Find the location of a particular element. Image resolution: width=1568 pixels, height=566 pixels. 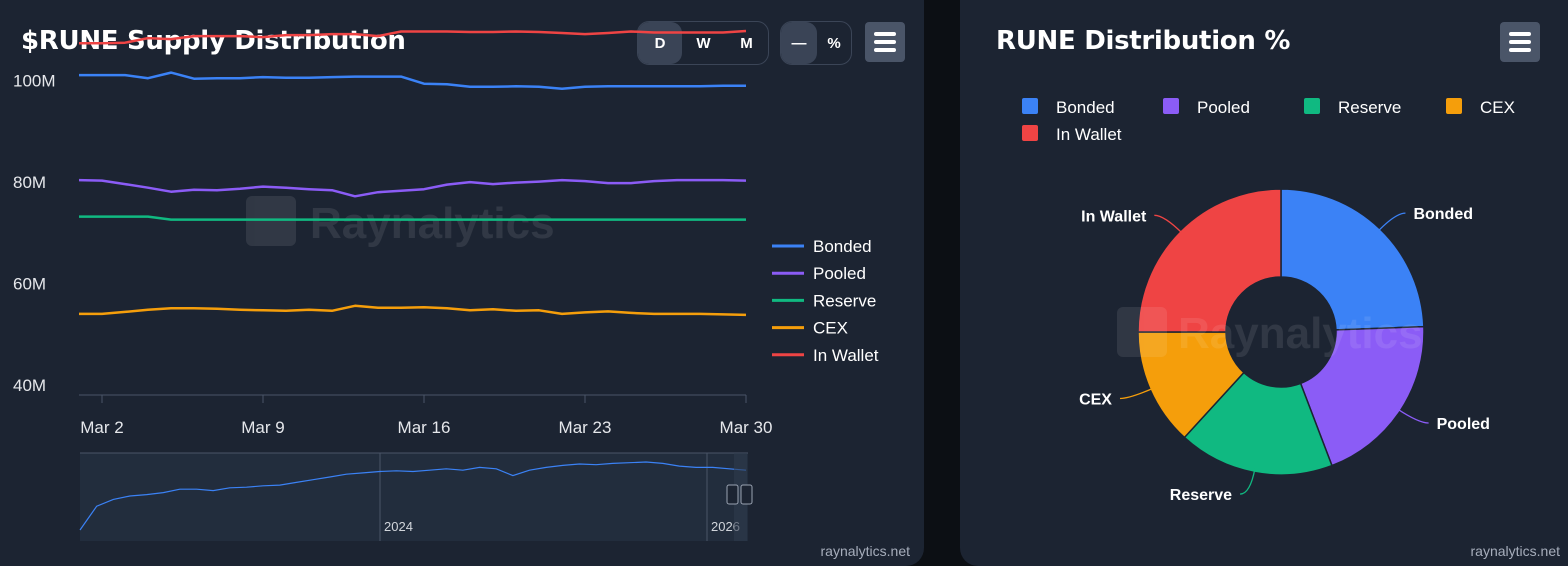

navigator-background is located at coordinates (414, 497).